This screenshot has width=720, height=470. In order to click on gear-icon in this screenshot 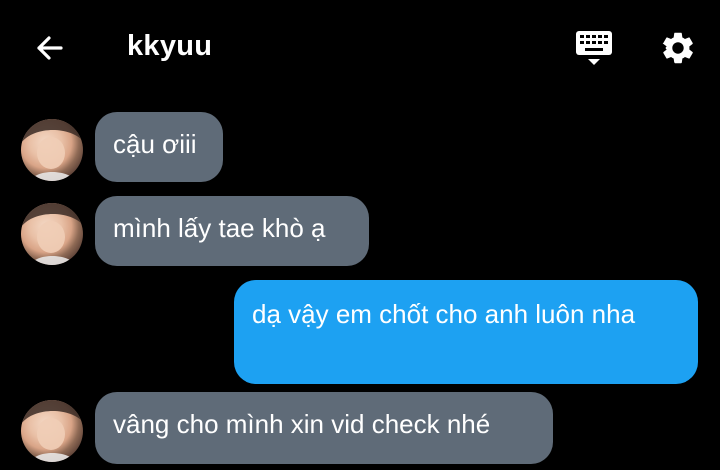, I will do `click(678, 50)`.